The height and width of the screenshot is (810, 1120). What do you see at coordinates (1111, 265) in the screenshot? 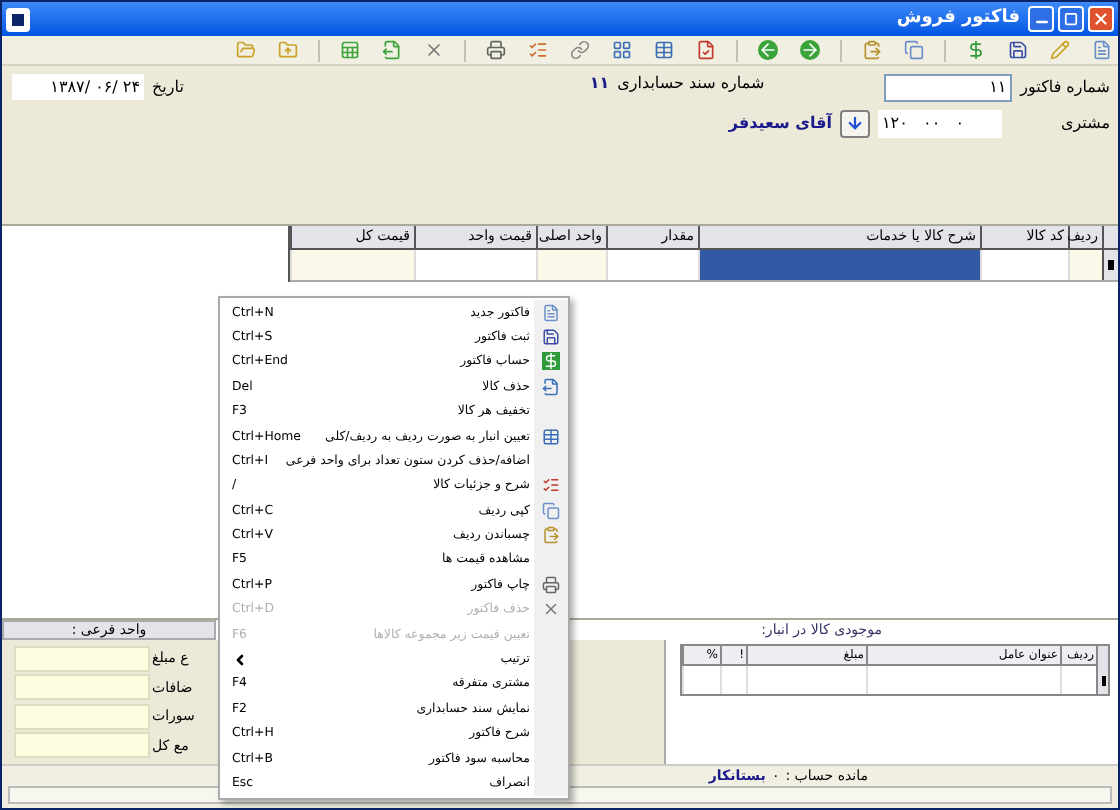
I see `current-row-icon` at bounding box center [1111, 265].